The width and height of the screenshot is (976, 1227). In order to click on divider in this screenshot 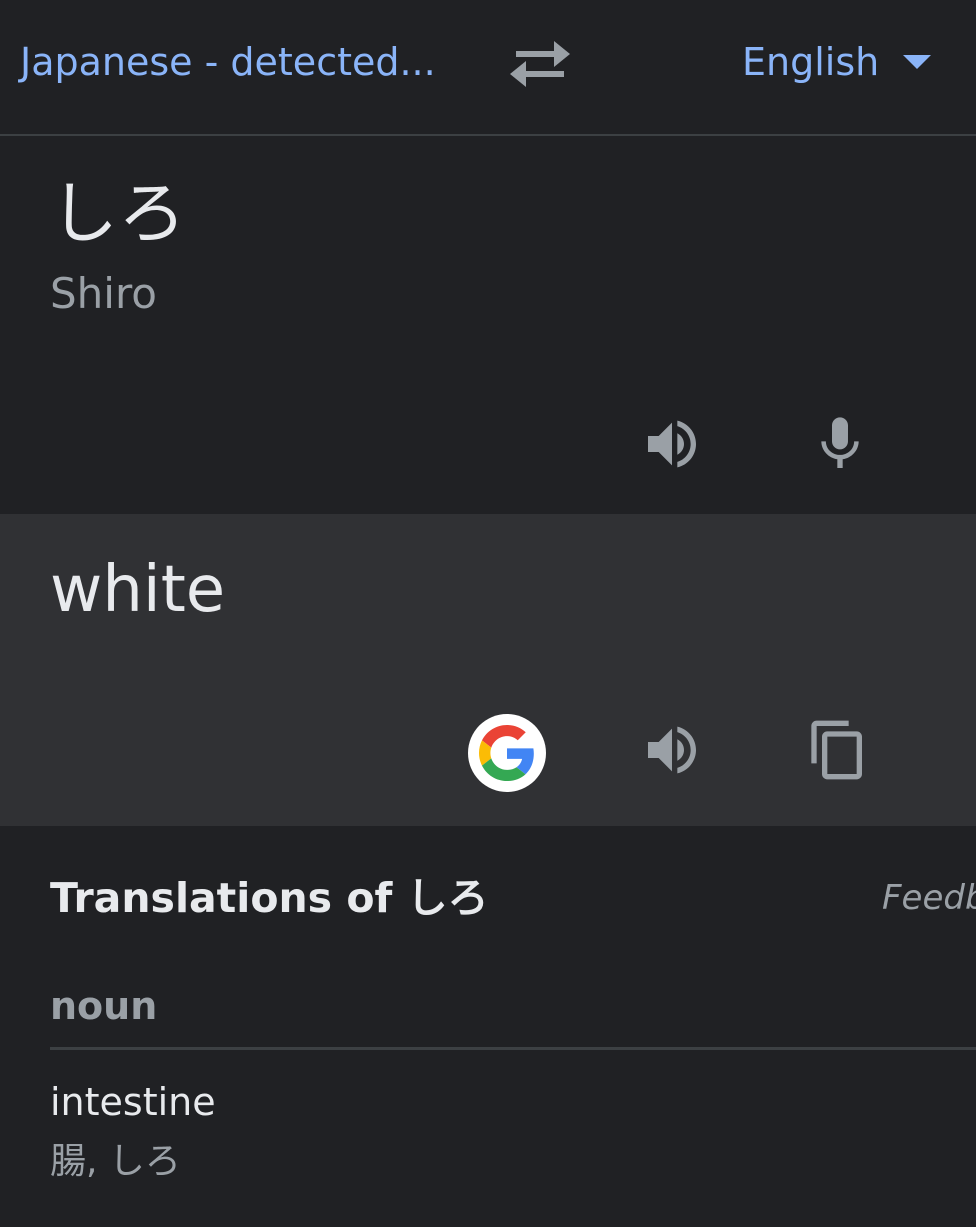, I will do `click(513, 1048)`.